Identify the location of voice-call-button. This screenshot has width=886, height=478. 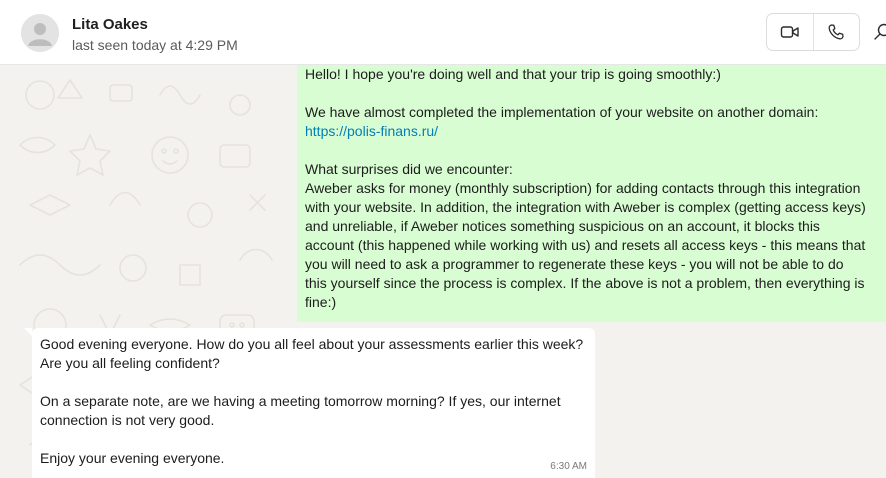
(836, 32).